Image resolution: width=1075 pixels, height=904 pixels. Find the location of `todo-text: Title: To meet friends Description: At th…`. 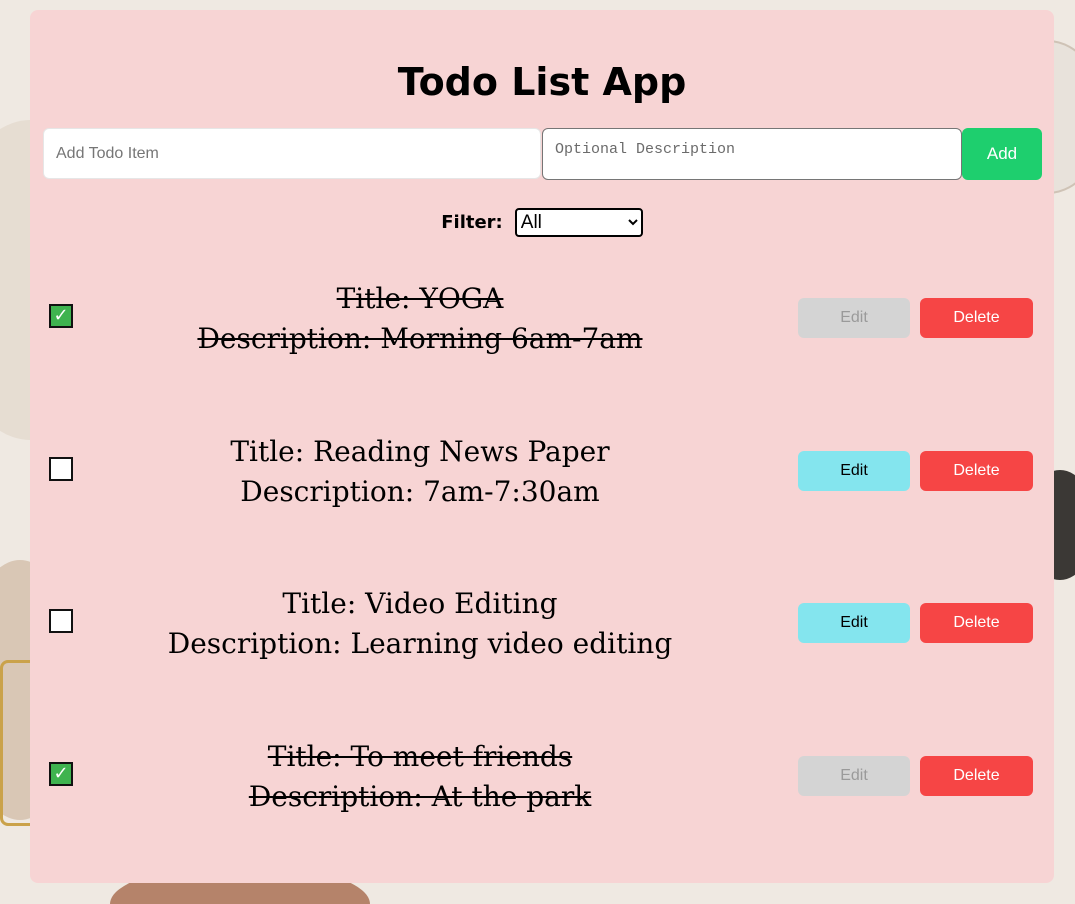

todo-text: Title: To meet friends Description: At th… is located at coordinates (420, 777).